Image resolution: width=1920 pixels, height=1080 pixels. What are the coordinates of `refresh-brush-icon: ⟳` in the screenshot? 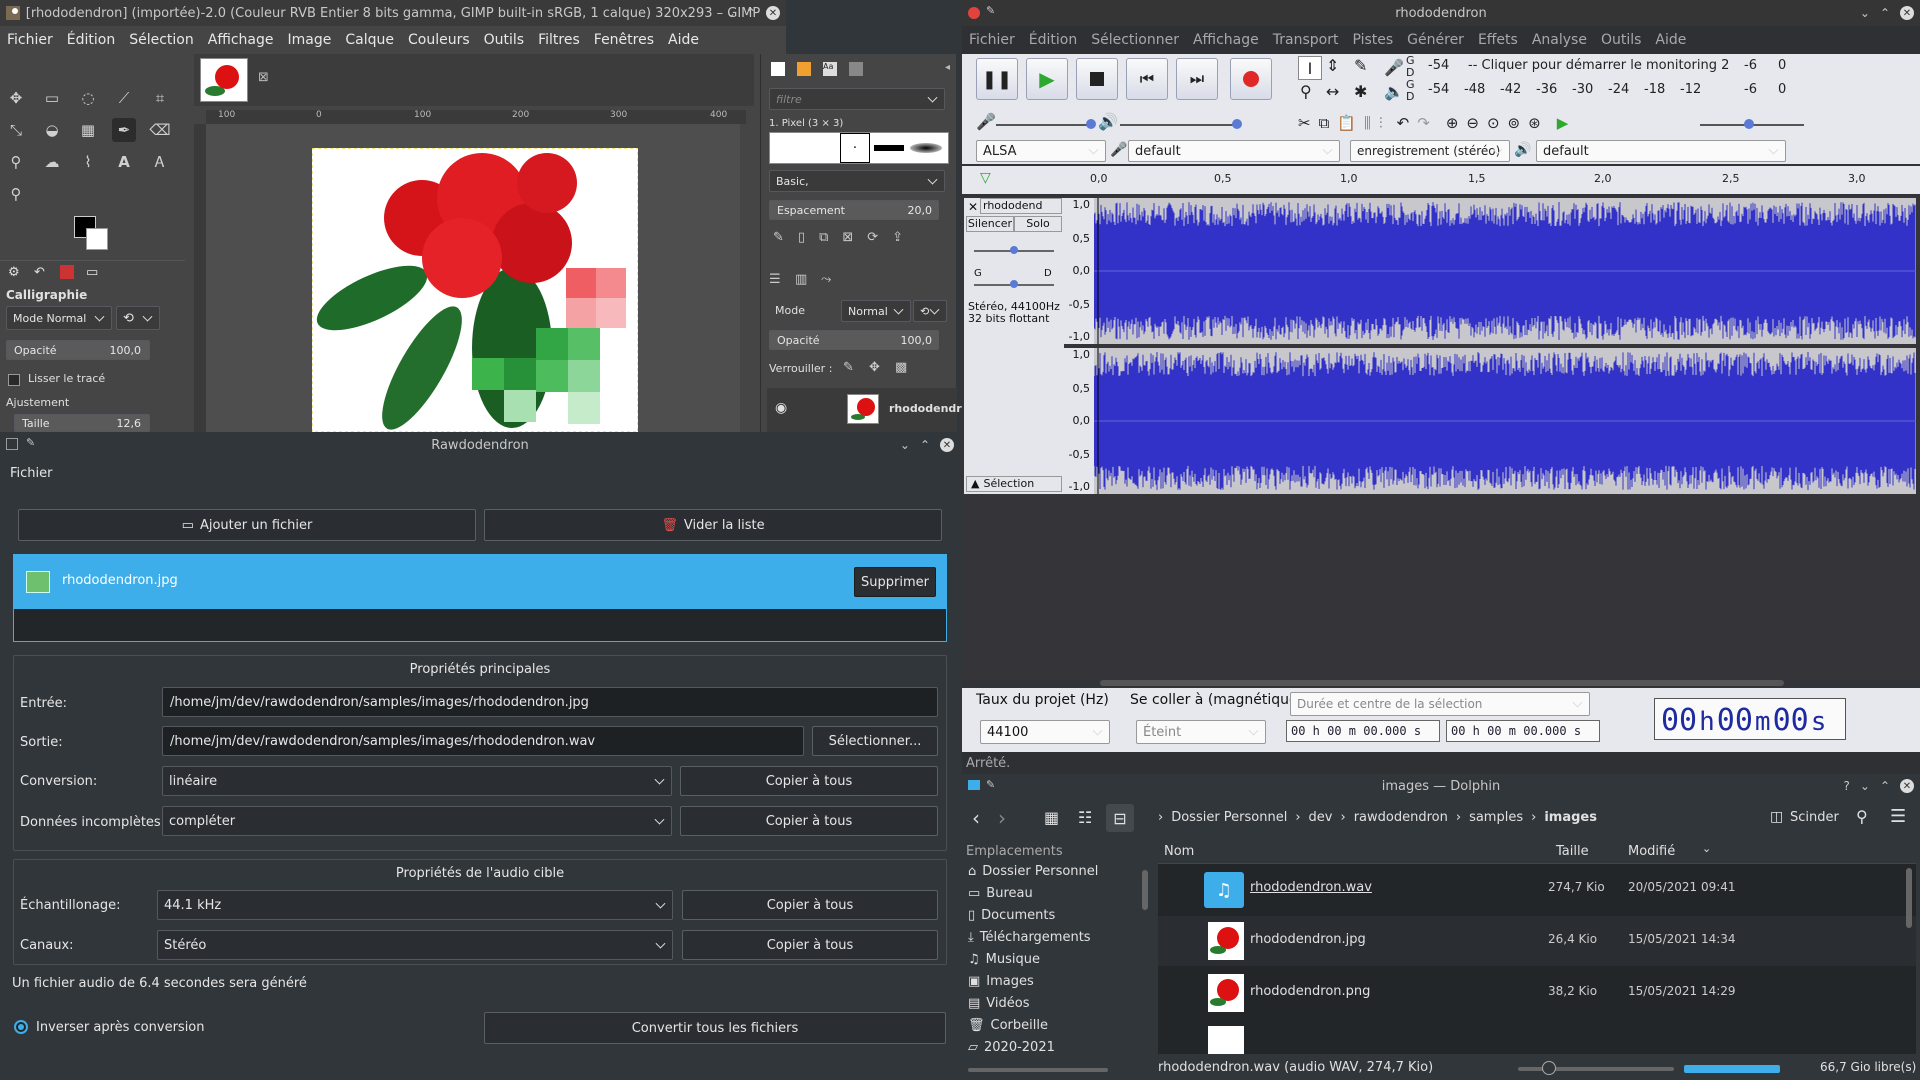 It's located at (872, 239).